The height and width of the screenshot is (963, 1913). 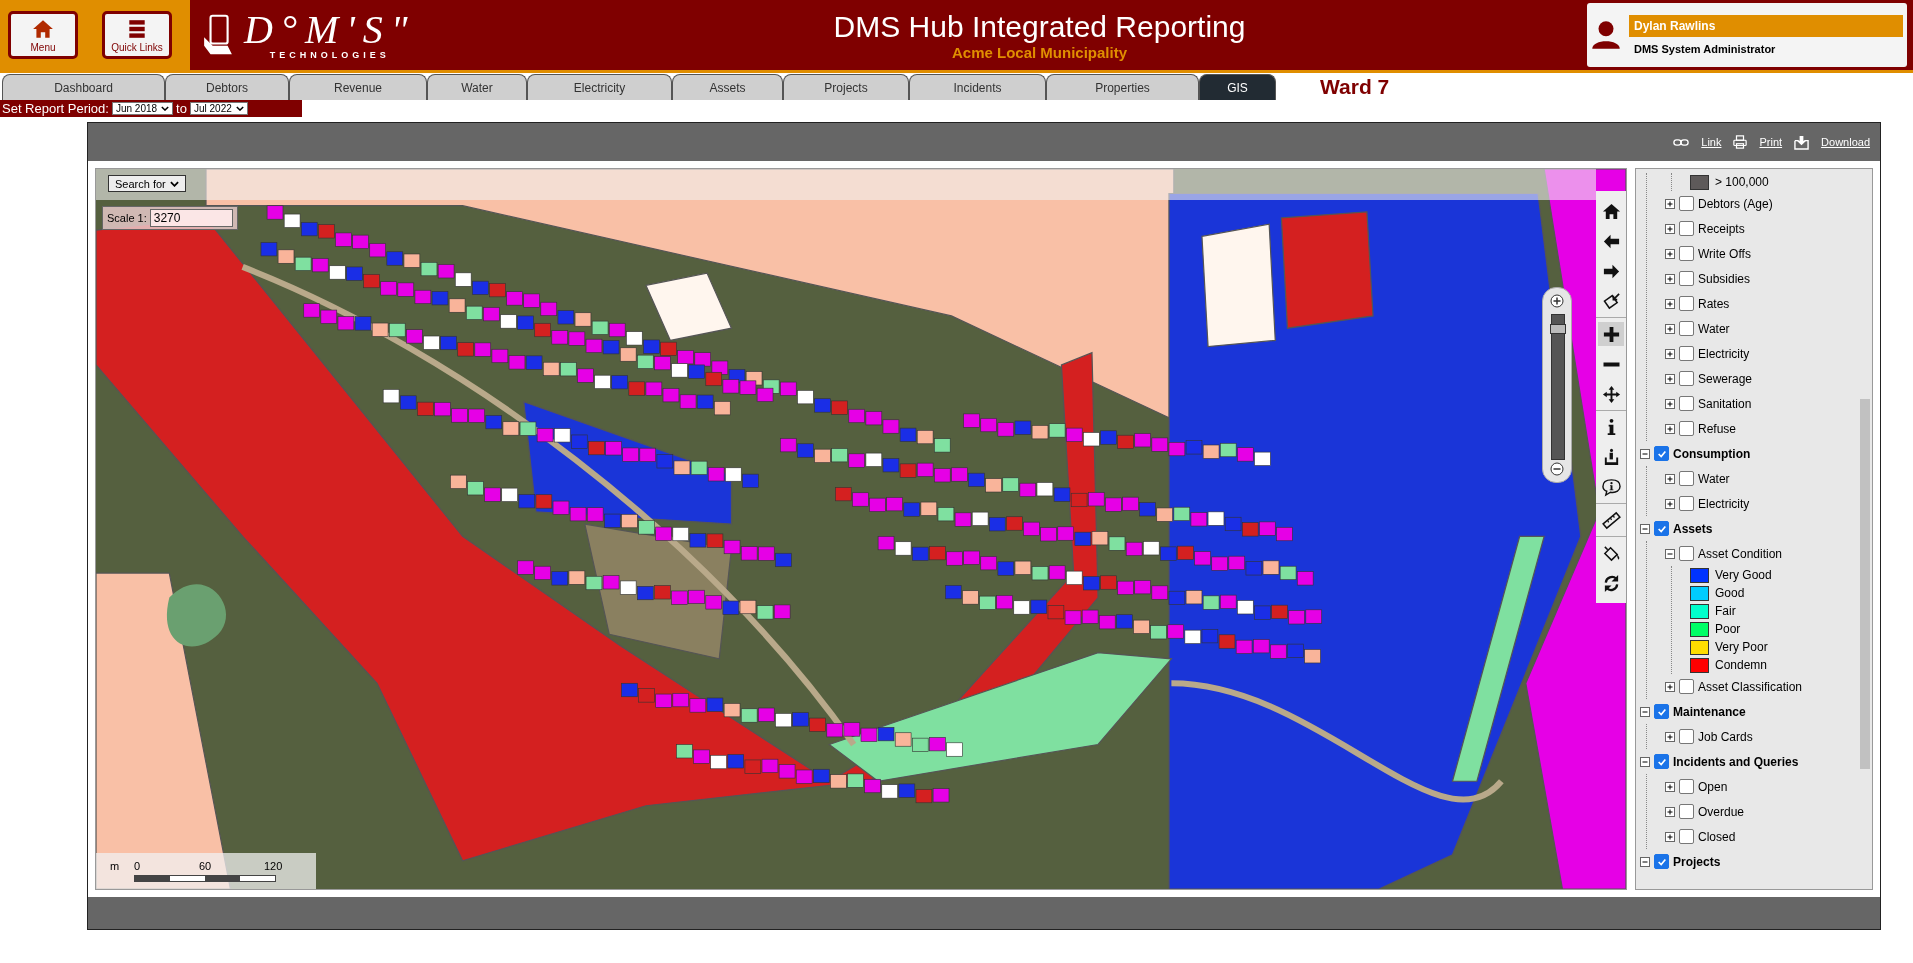 I want to click on scale-tick-label: 60, so click(x=205, y=866).